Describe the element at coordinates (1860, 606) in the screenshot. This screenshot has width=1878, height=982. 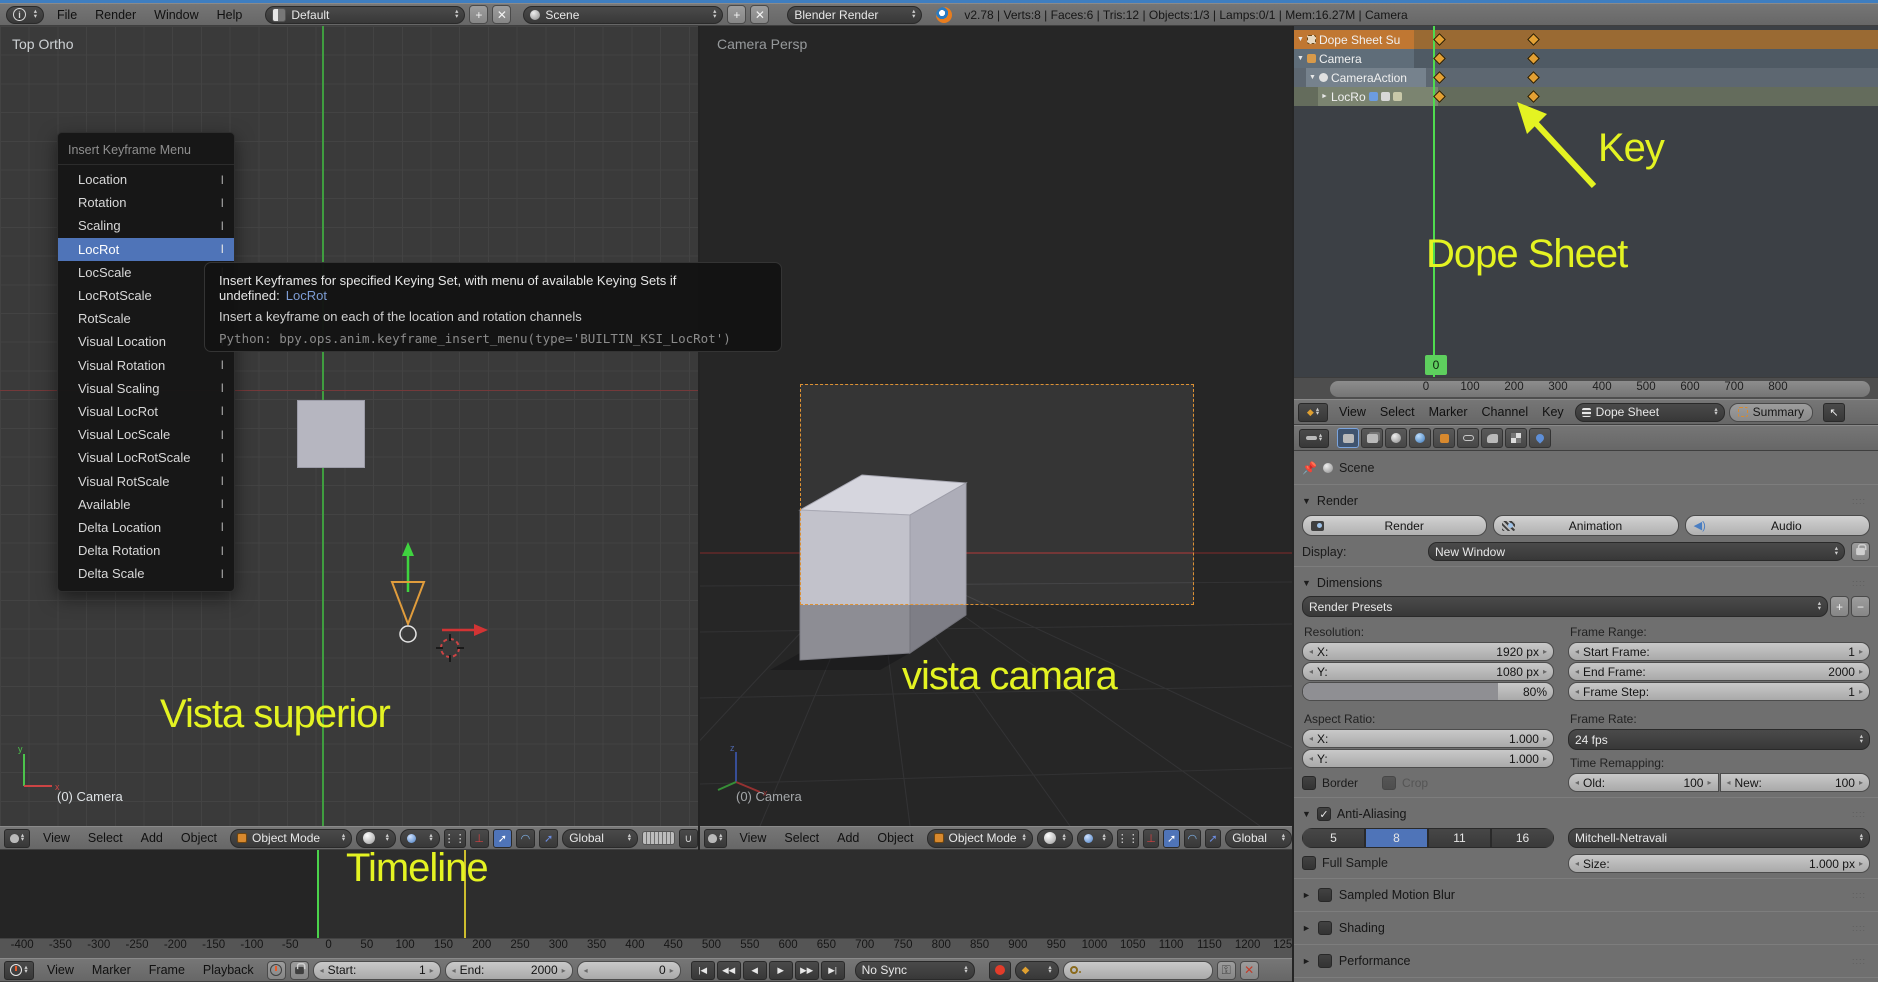
I see `preset-remove-button: −` at that location.